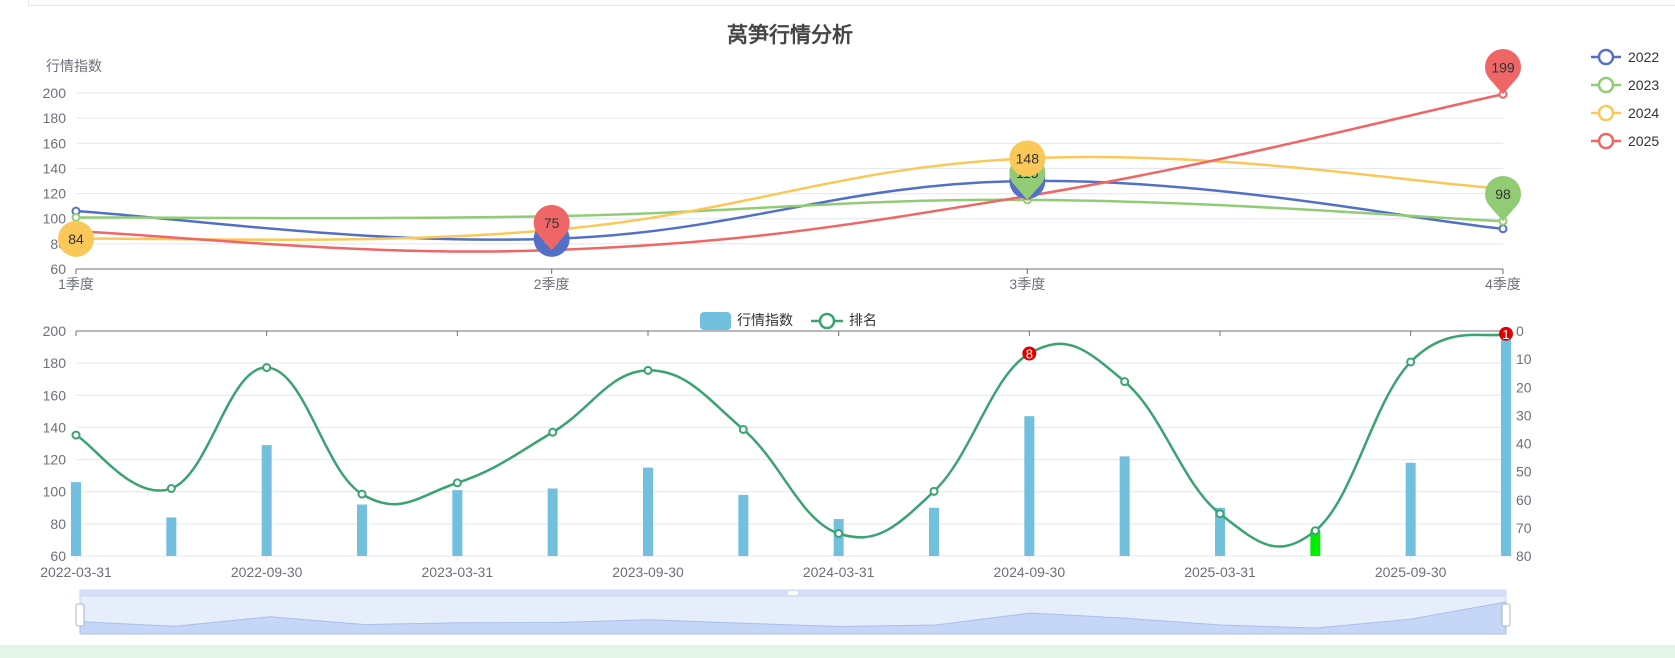 The width and height of the screenshot is (1675, 658). What do you see at coordinates (458, 572) in the screenshot?
I see `bottom-x-tick-label: 2023-03-31` at bounding box center [458, 572].